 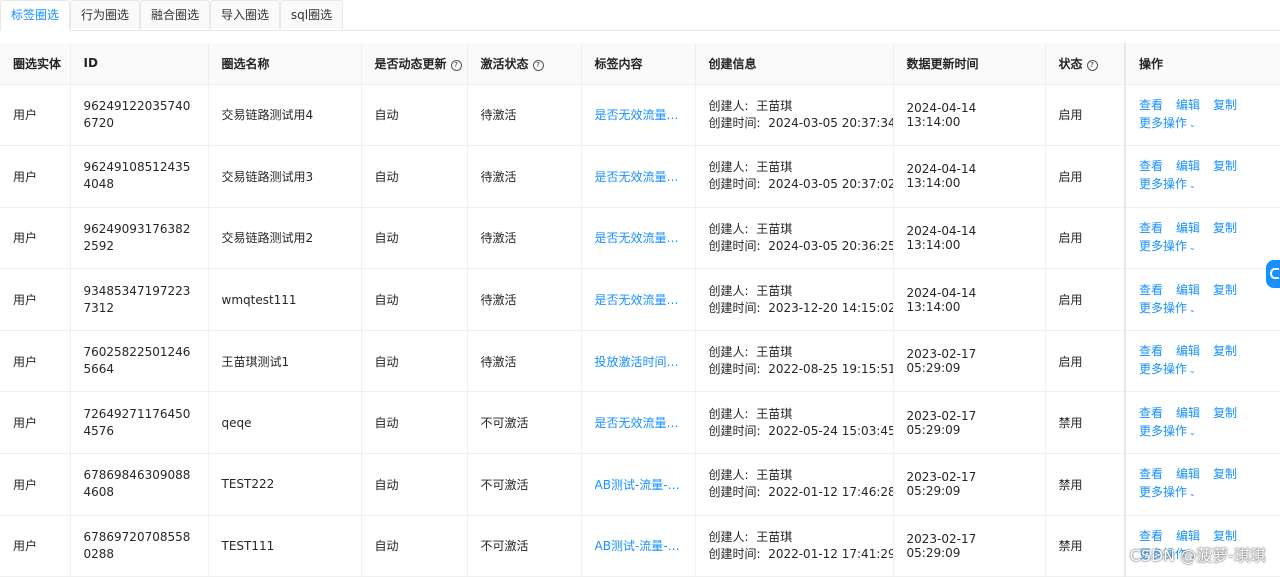 I want to click on tab-sql-selection: sql圈选, so click(x=311, y=14).